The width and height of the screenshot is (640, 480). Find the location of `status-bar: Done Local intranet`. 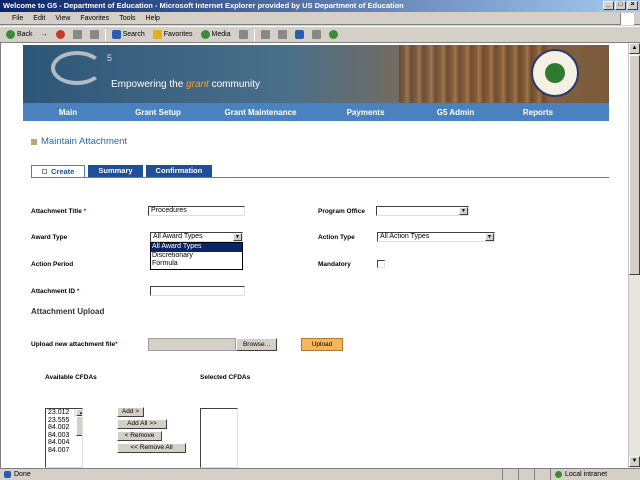

status-bar: Done Local intranet is located at coordinates (320, 474).